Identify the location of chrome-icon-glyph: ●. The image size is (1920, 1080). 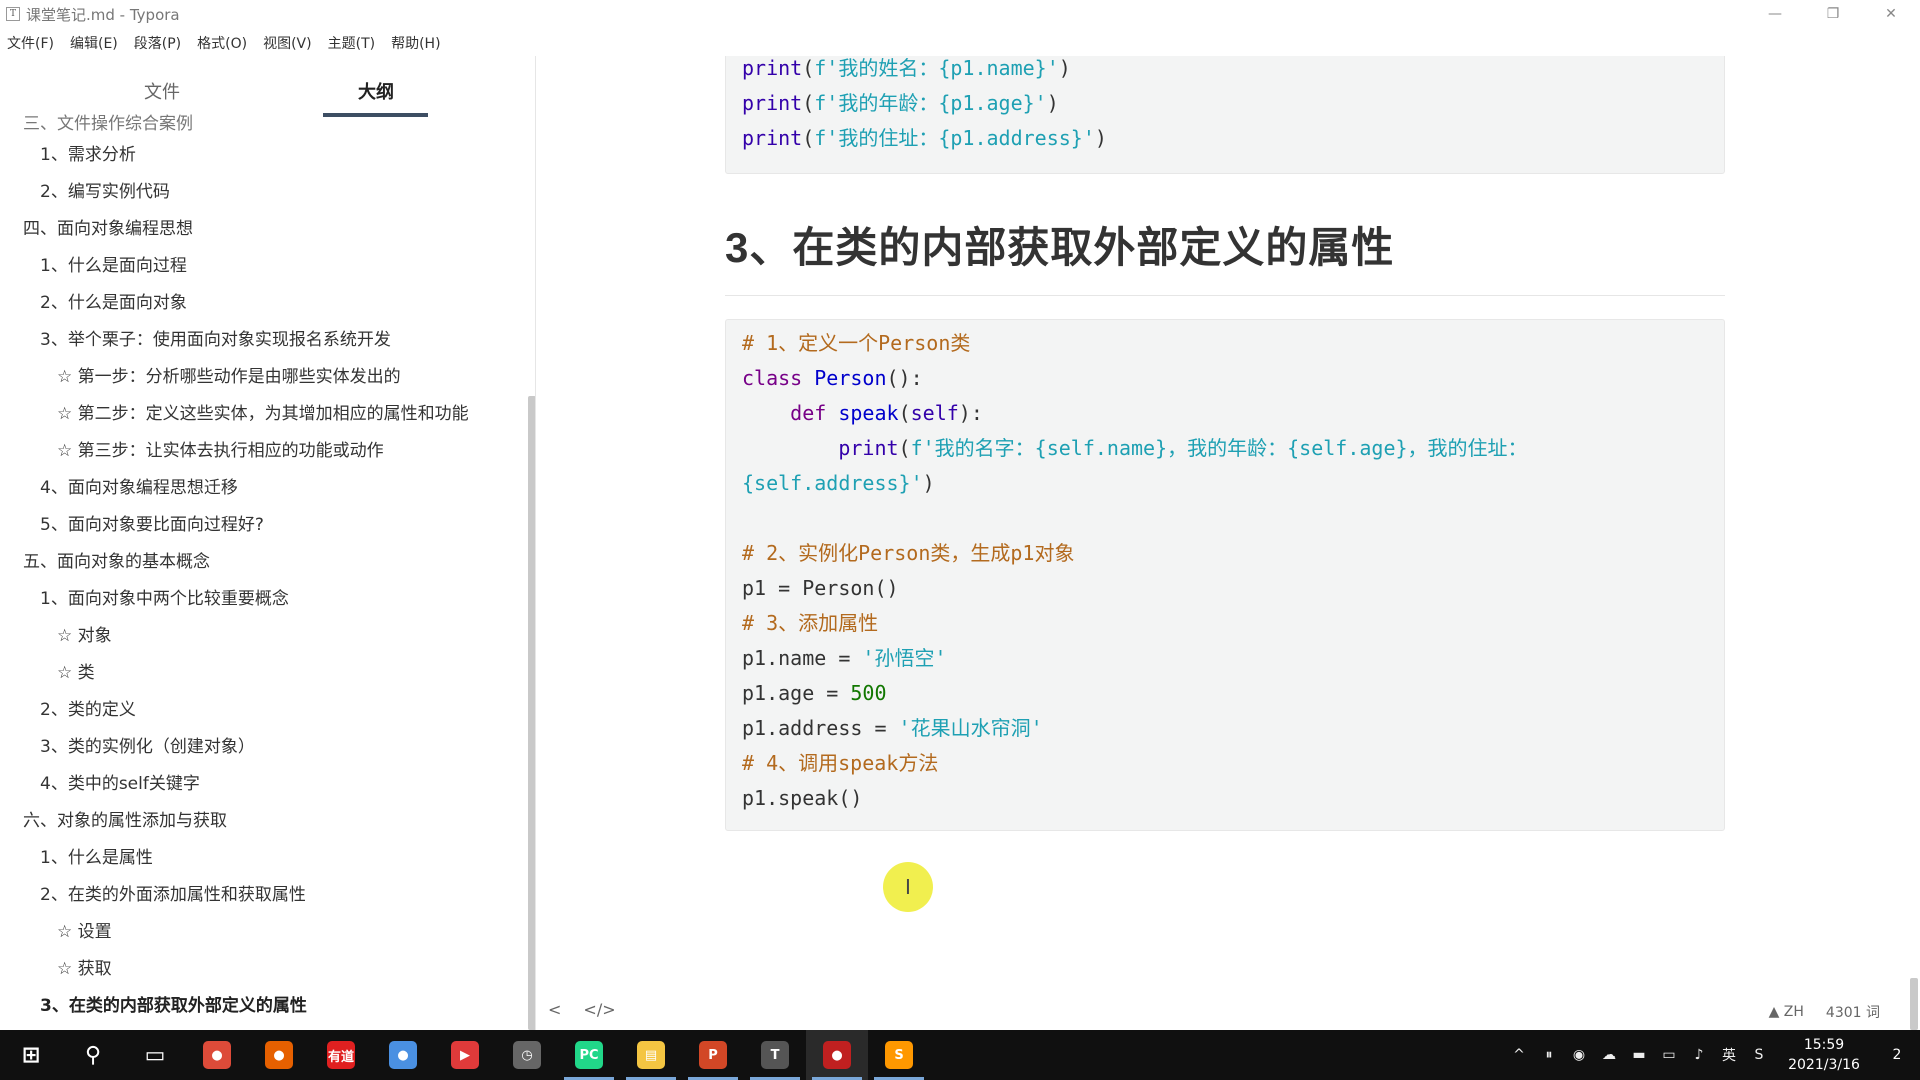
(217, 1055).